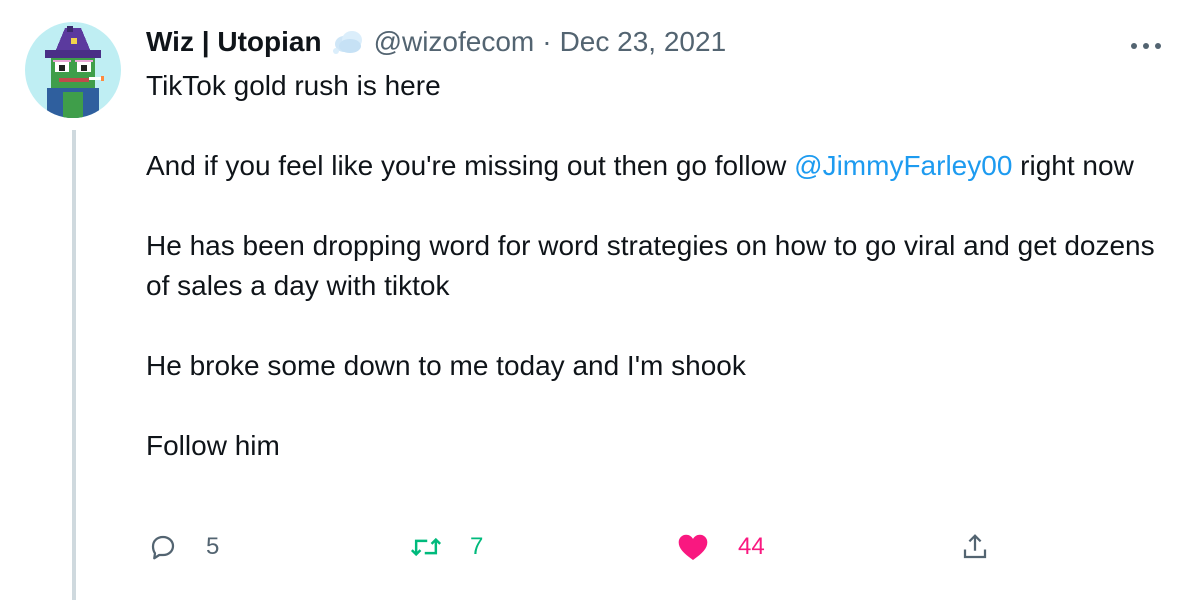 The width and height of the screenshot is (1190, 600). What do you see at coordinates (643, 42) in the screenshot?
I see `tweet-date: Dec 23, 2021` at bounding box center [643, 42].